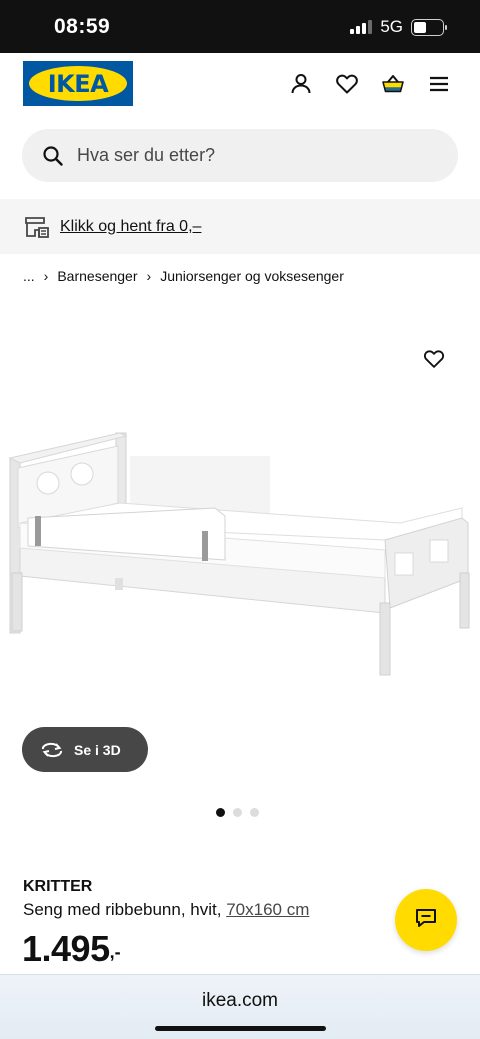  Describe the element at coordinates (97, 749) in the screenshot. I see `view-in-3d-label: Se i 3D` at that location.